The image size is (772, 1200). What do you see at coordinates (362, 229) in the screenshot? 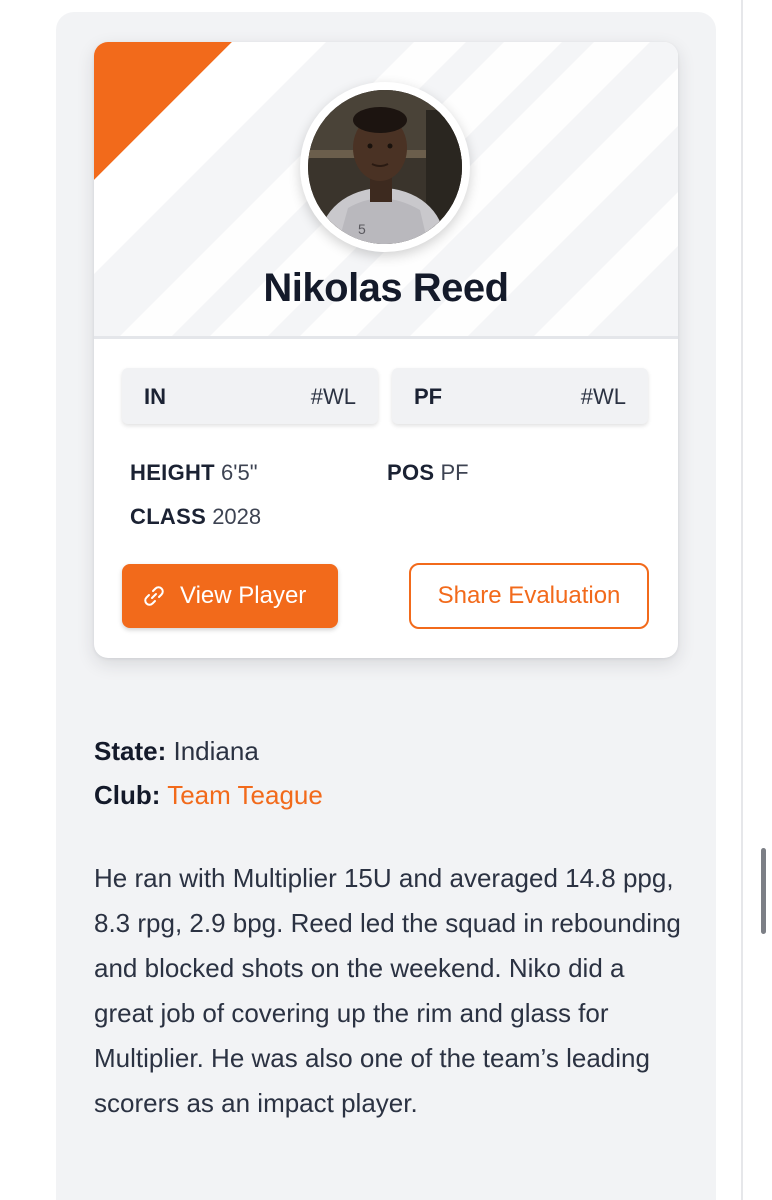
I see `svg-text: 5` at bounding box center [362, 229].